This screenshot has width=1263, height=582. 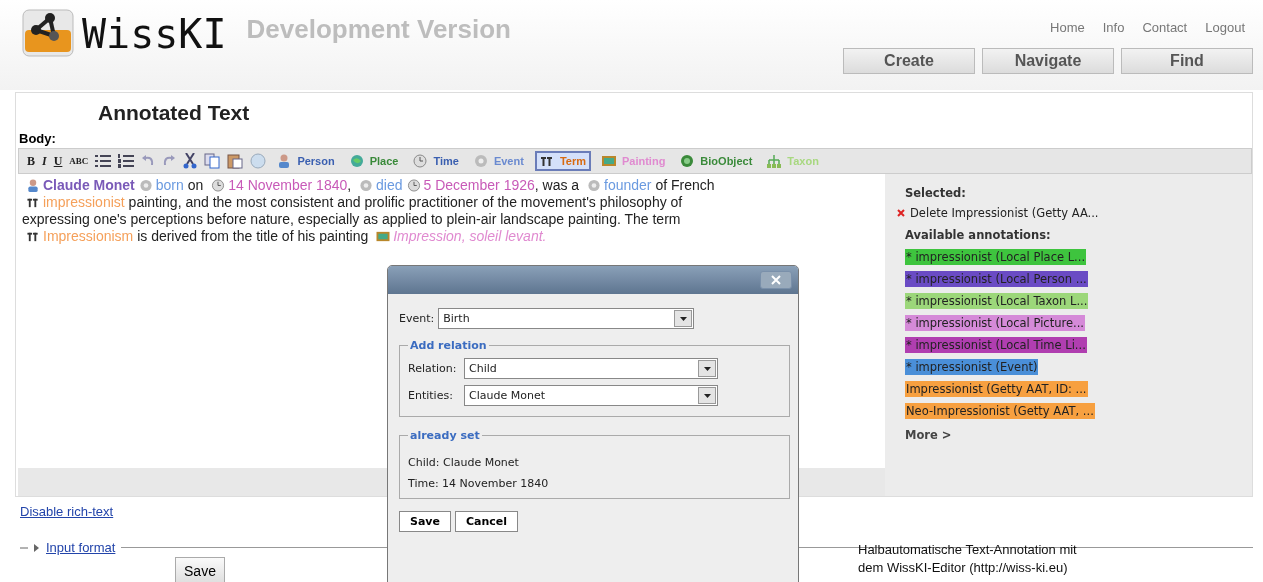 What do you see at coordinates (684, 185) in the screenshot?
I see `editor-text: of French` at bounding box center [684, 185].